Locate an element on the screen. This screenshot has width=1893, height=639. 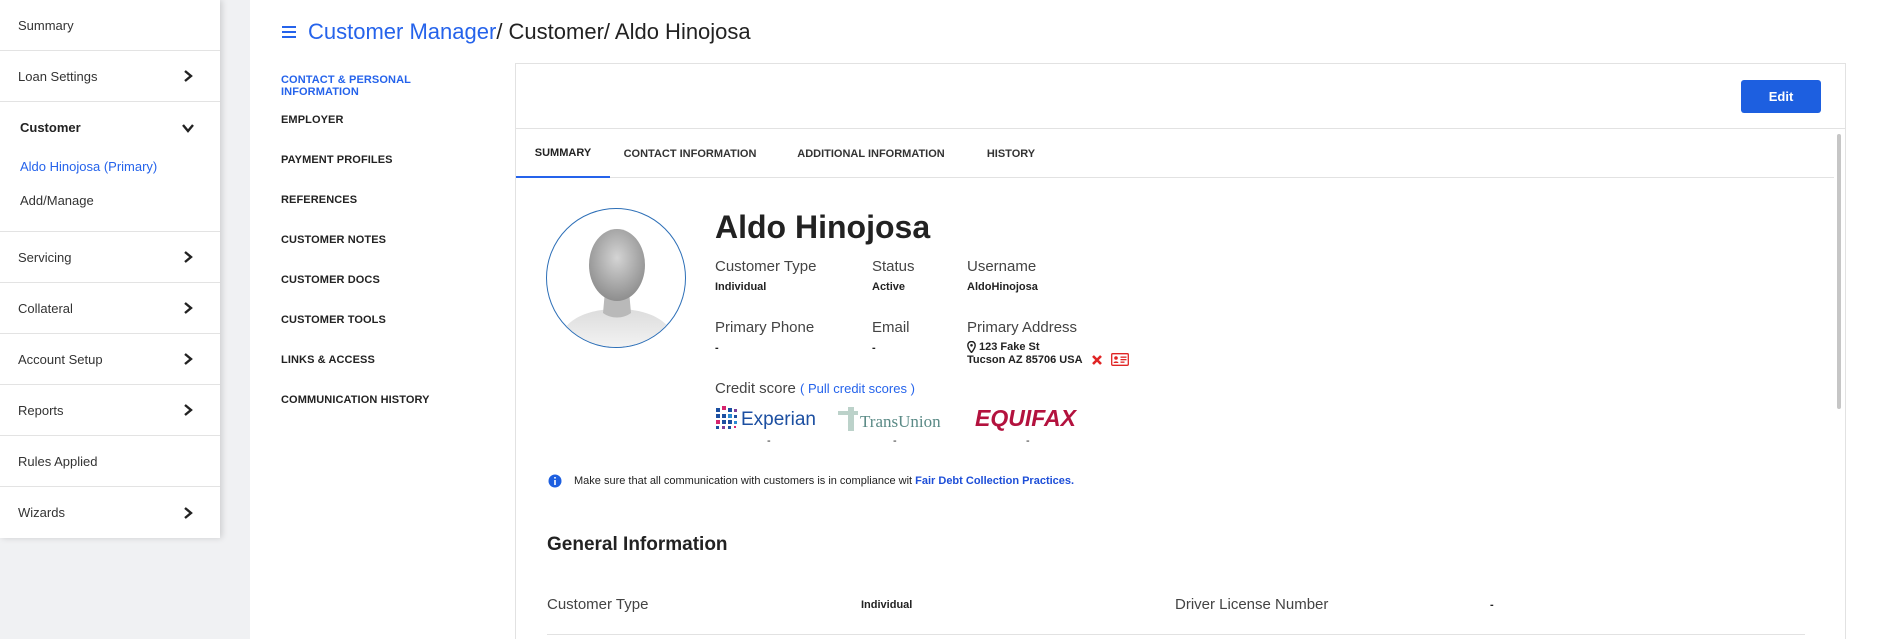
field-label: Primary Address is located at coordinates (1022, 327).